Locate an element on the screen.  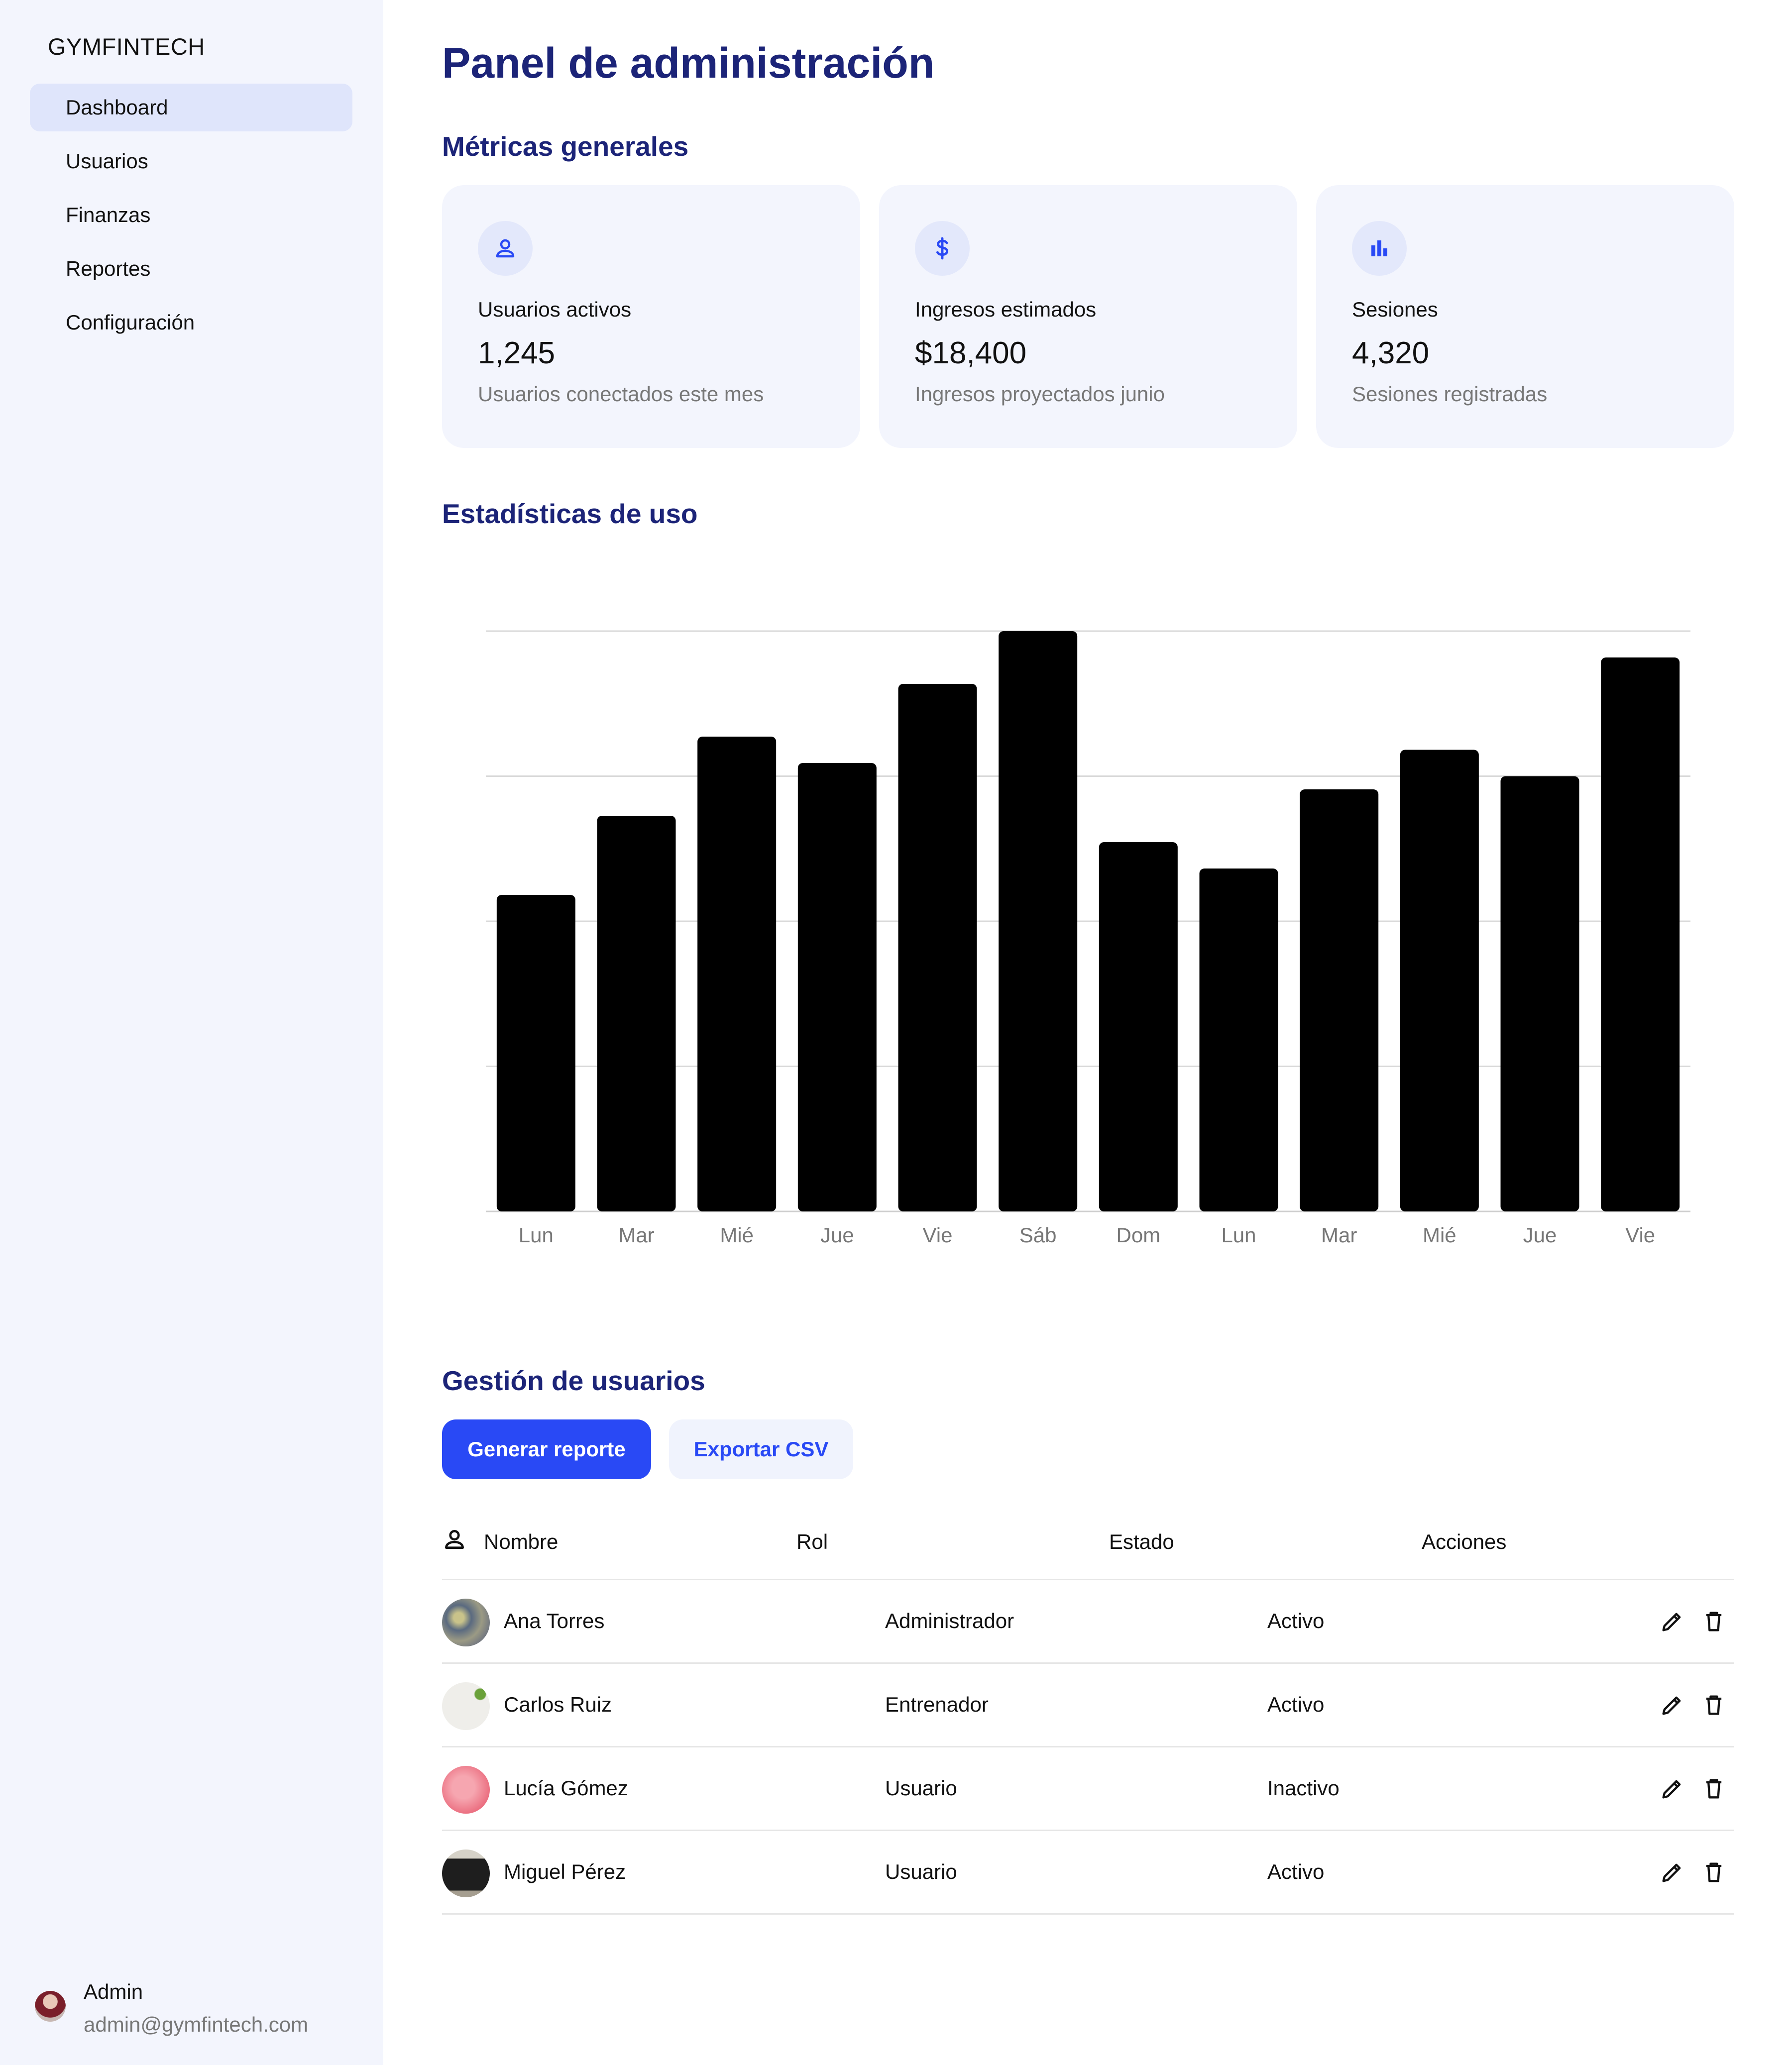
brand-name: GYMFINTECH is located at coordinates (126, 47).